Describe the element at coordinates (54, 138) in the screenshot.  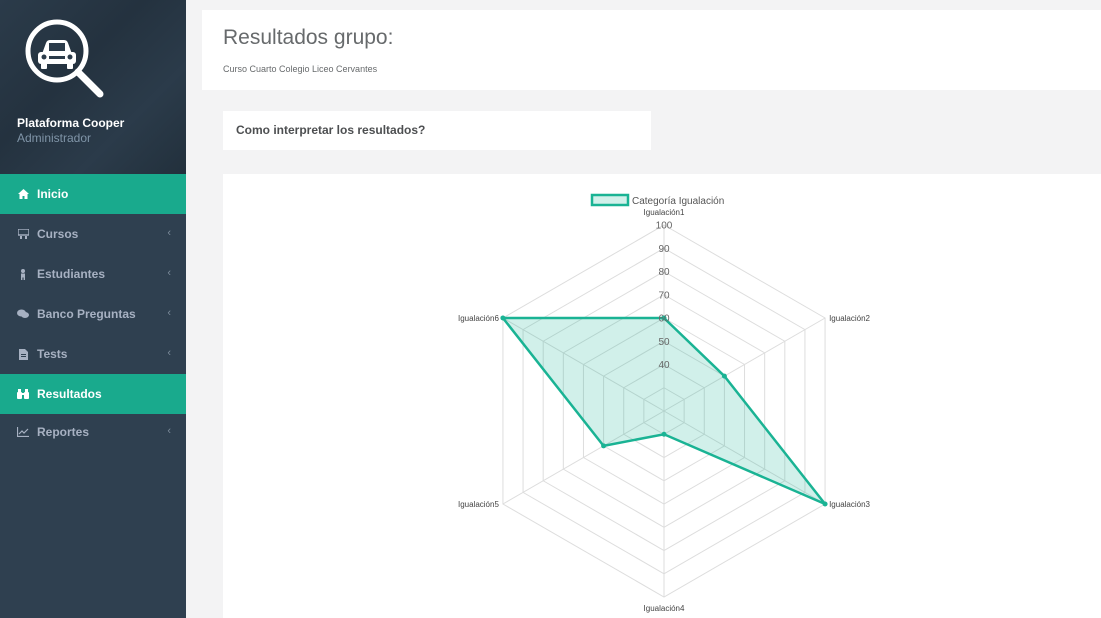
I see `profile-role: Administrador` at that location.